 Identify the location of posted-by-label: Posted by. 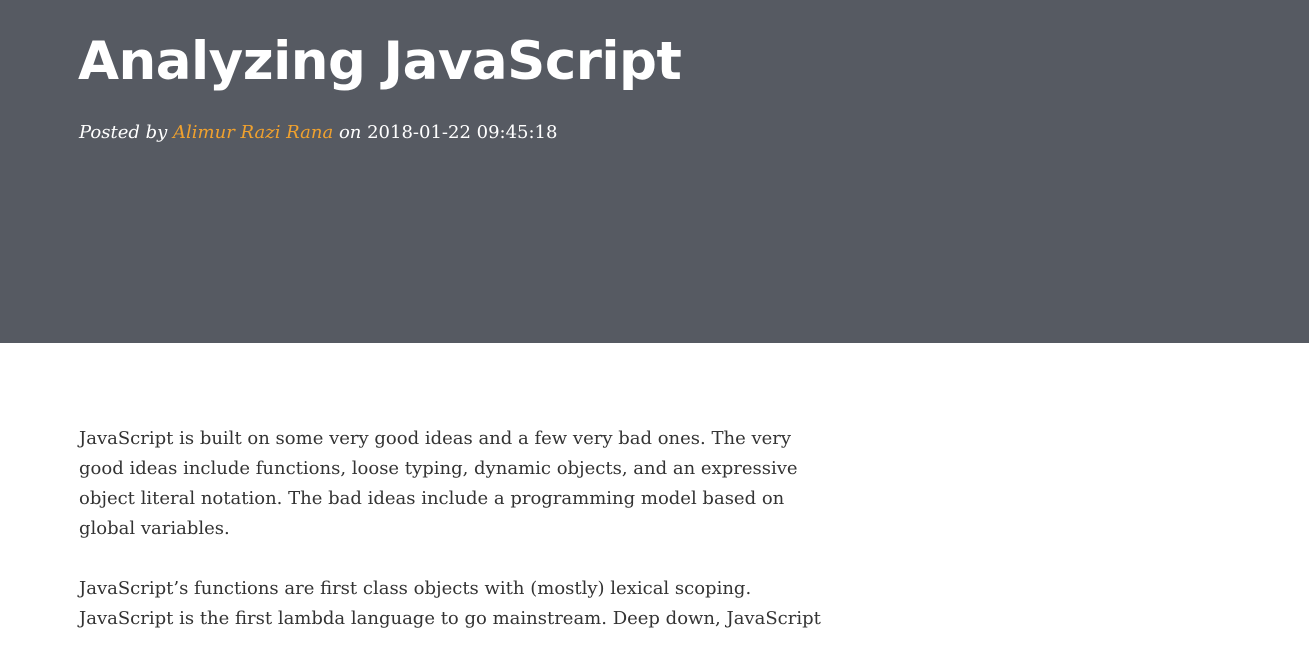
(123, 132).